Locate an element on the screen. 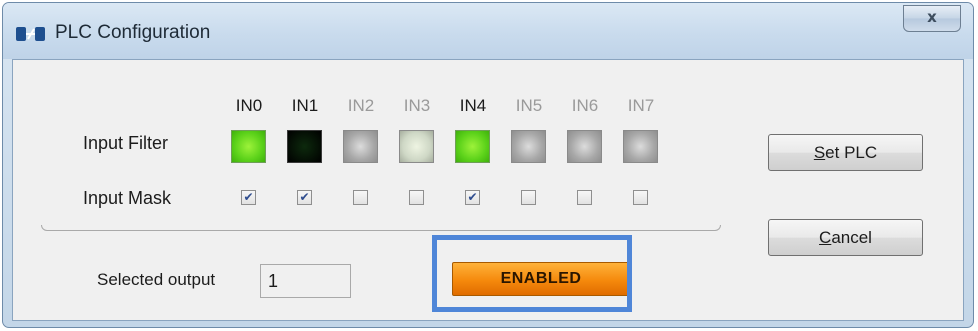 The width and height of the screenshot is (978, 331). input-mask-checkbox-in0: ✔ is located at coordinates (248, 197).